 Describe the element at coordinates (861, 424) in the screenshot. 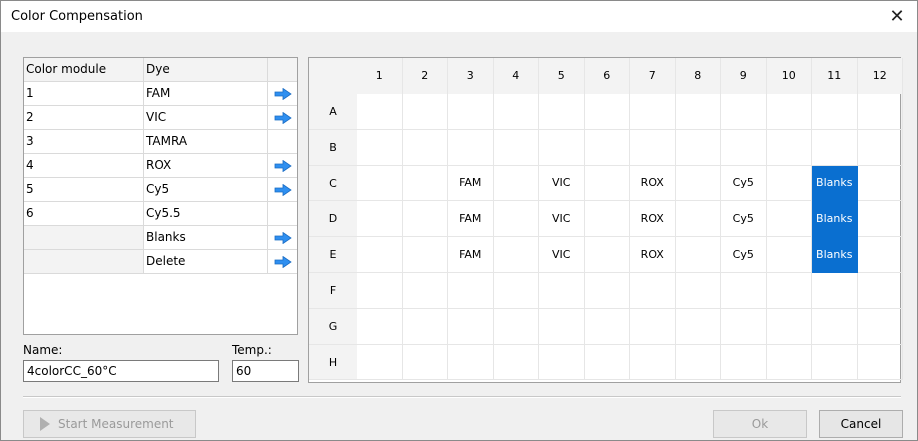

I see `cancel-button: Cancel` at that location.